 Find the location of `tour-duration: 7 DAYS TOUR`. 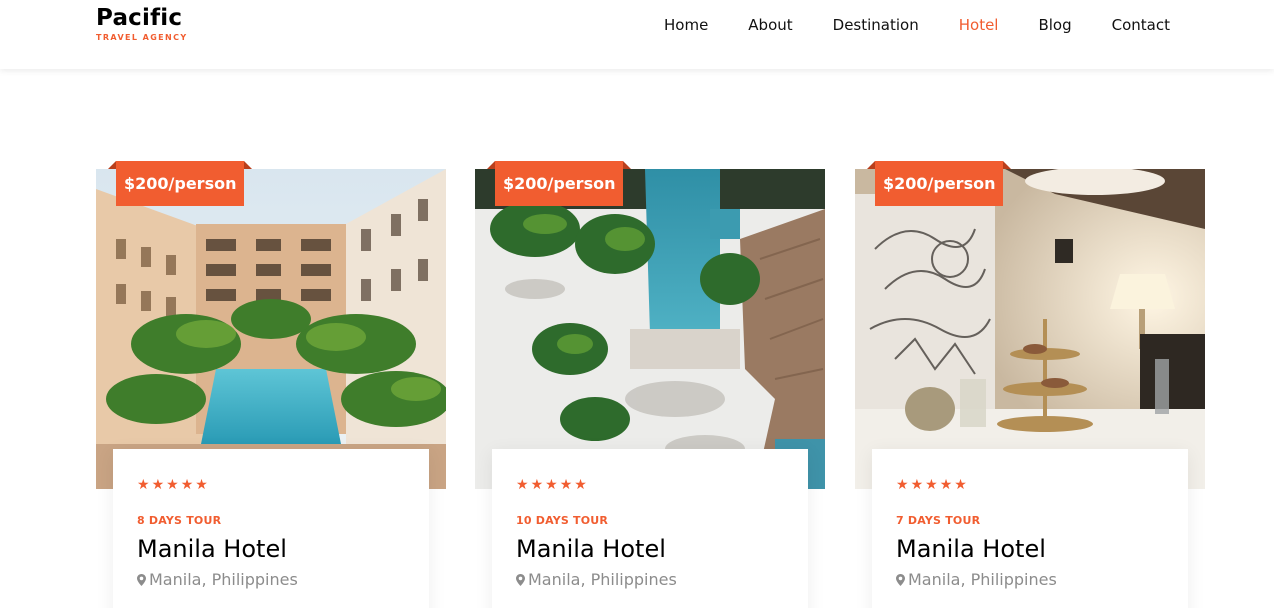

tour-duration: 7 DAYS TOUR is located at coordinates (938, 520).